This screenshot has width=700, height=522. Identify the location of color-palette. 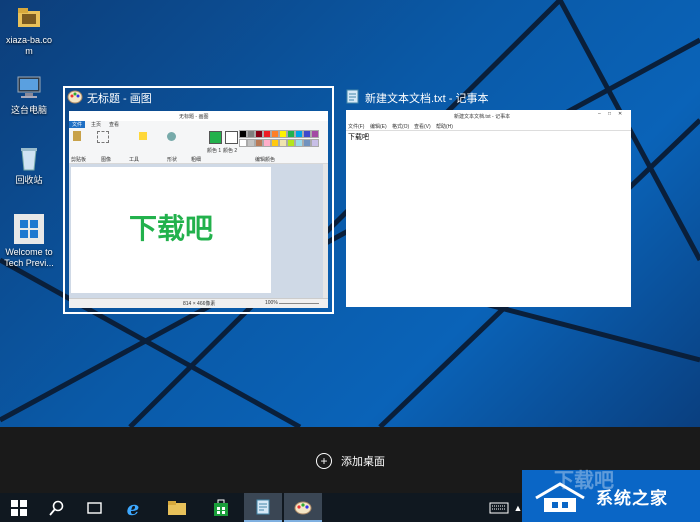
(283, 140).